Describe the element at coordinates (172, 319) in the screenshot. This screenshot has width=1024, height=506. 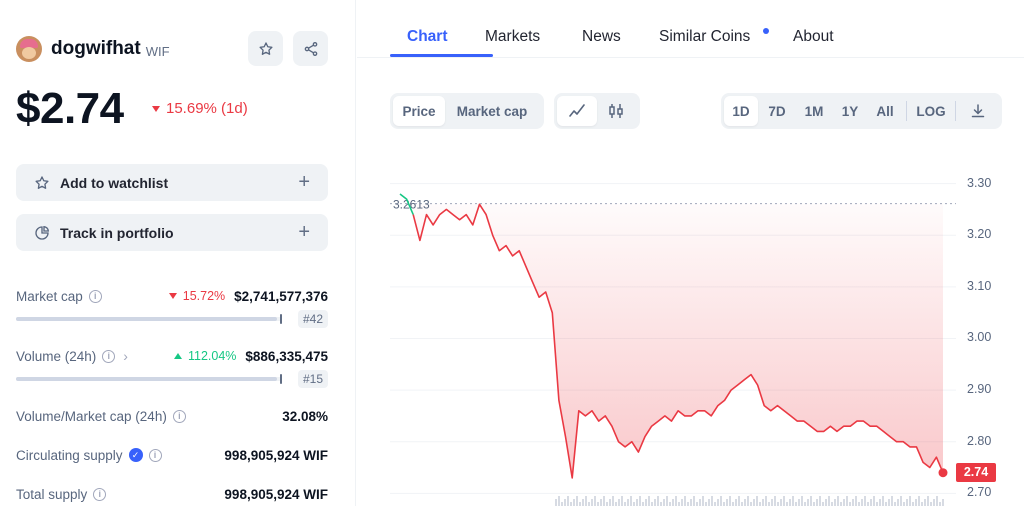
I see `market-cap-rank-bar: #42` at that location.